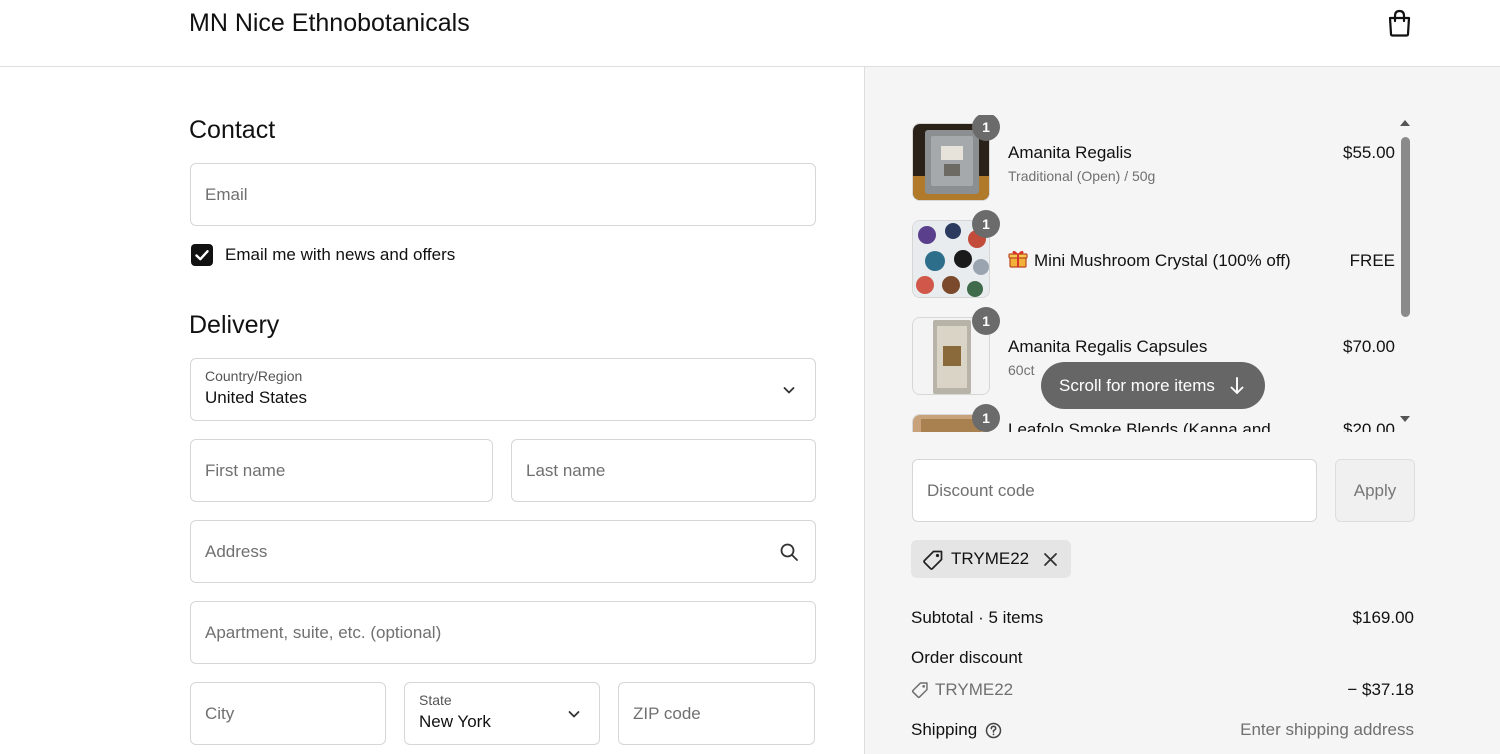 This screenshot has height=754, width=1500. I want to click on item-name: Amanita Regalis Capsules, so click(1108, 346).